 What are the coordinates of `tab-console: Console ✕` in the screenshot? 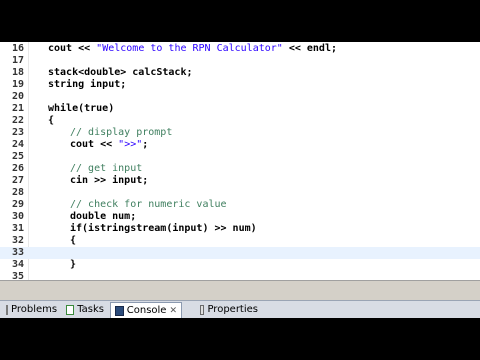 It's located at (146, 310).